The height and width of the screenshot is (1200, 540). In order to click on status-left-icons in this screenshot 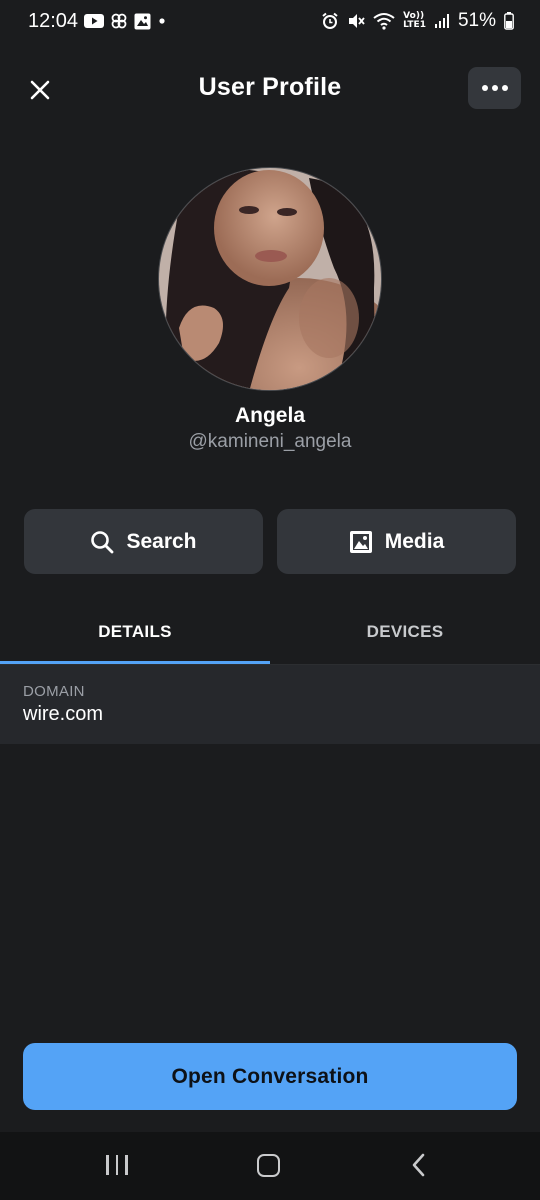, I will do `click(125, 21)`.